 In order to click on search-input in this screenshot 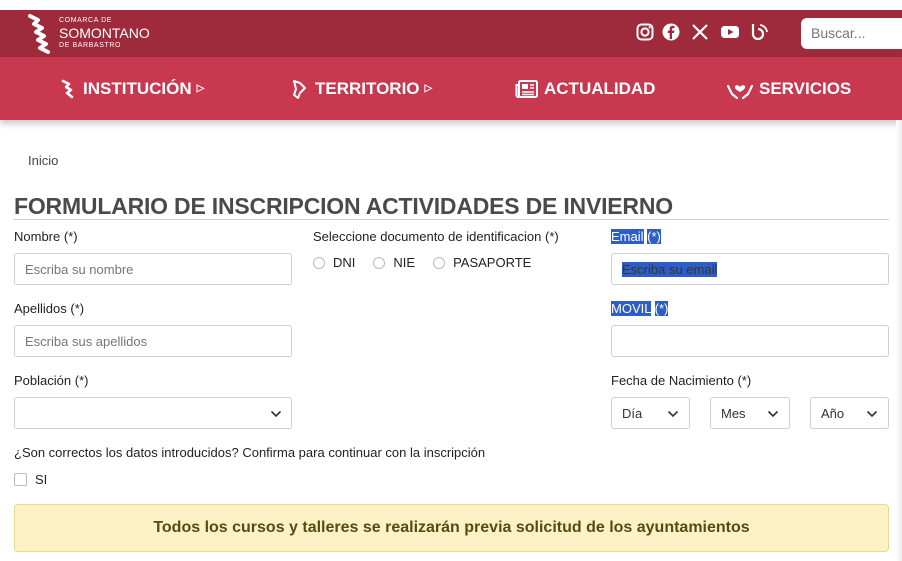, I will do `click(856, 32)`.